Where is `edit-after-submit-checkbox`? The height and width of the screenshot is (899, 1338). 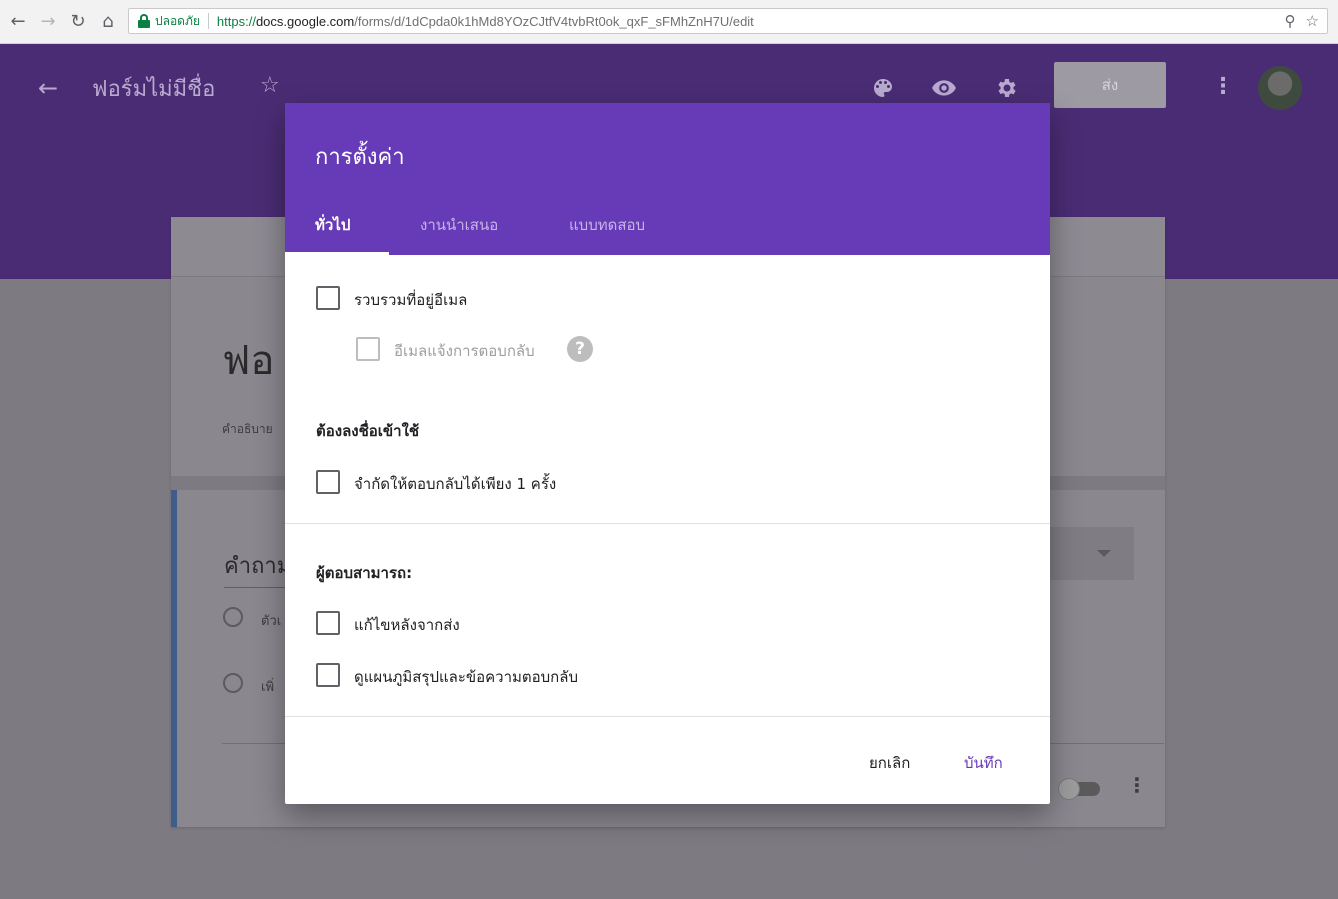 edit-after-submit-checkbox is located at coordinates (328, 623).